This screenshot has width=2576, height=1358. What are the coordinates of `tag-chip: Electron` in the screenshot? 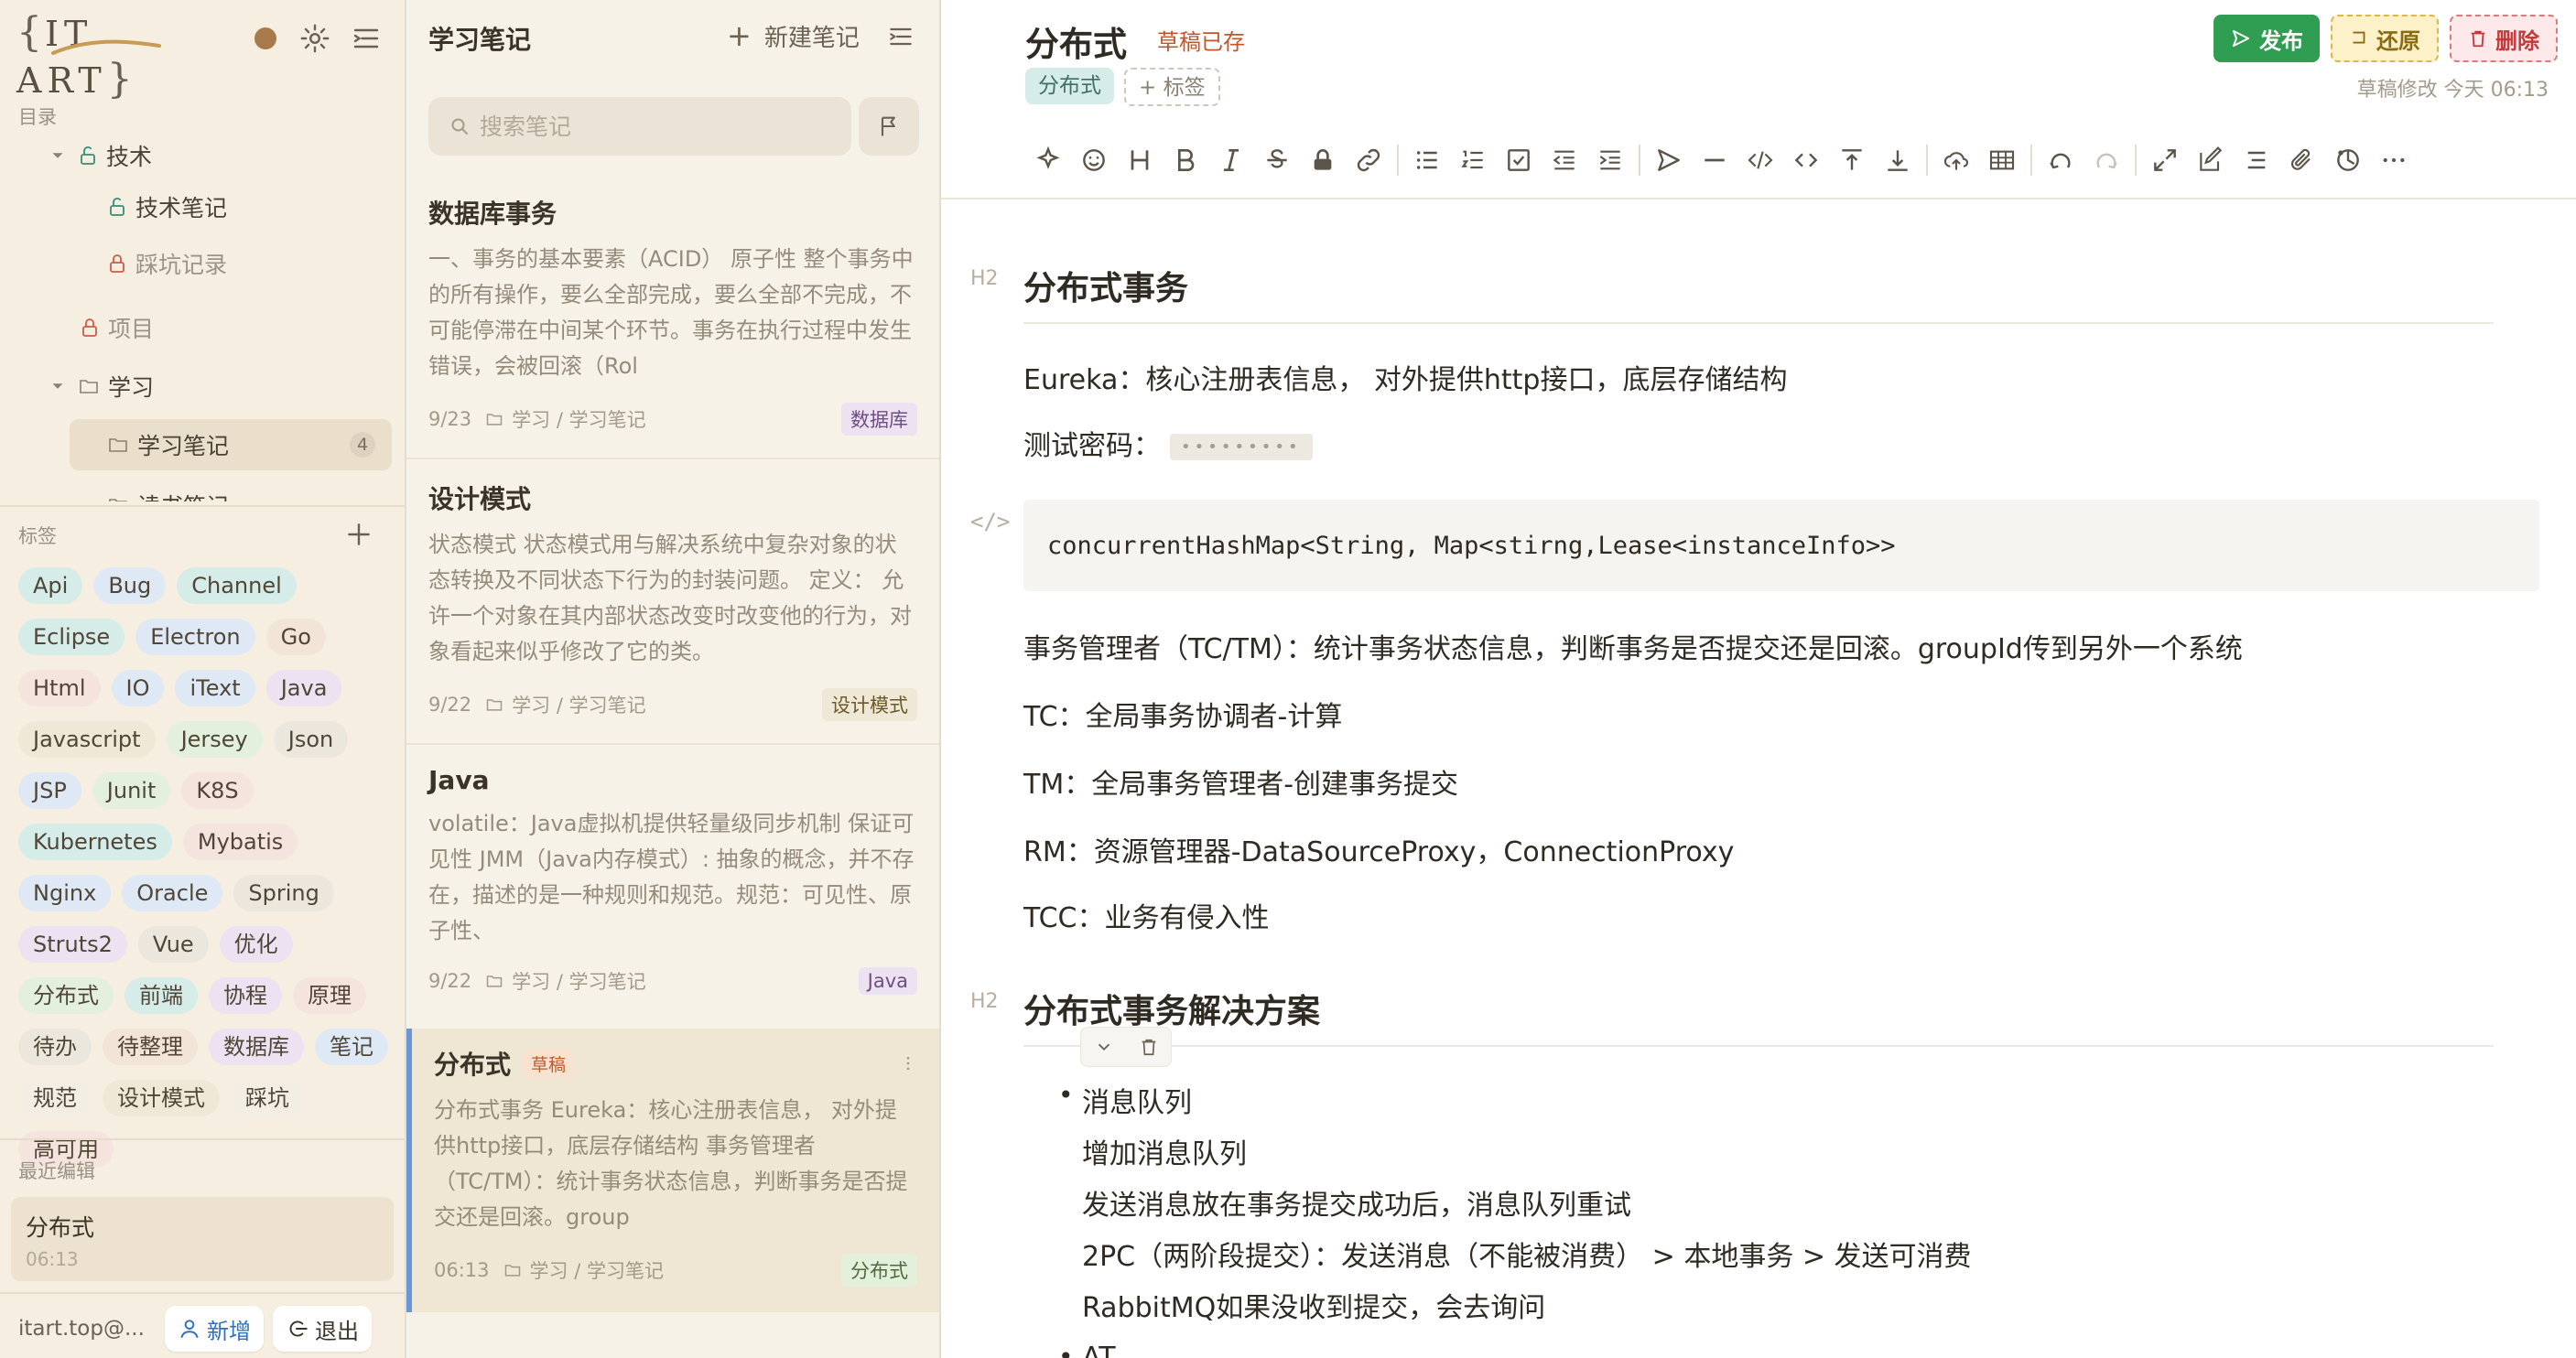 It's located at (195, 637).